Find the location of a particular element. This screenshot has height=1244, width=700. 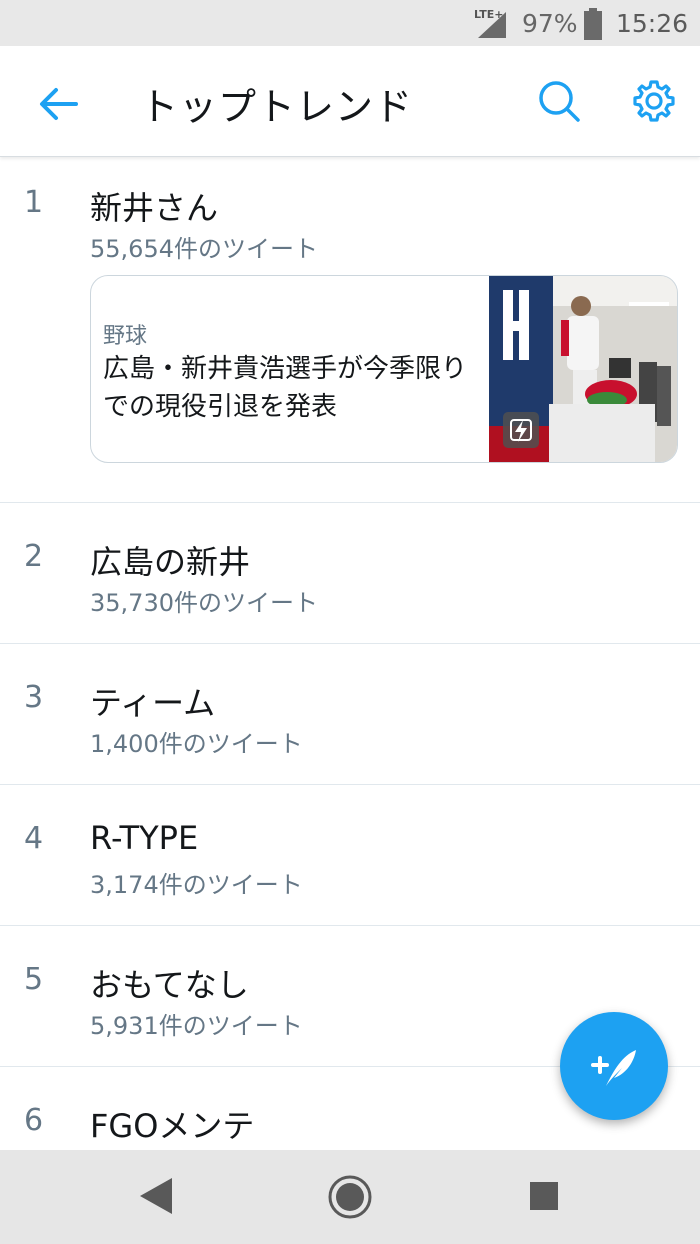

trend-name: ティーム is located at coordinates (153, 703).